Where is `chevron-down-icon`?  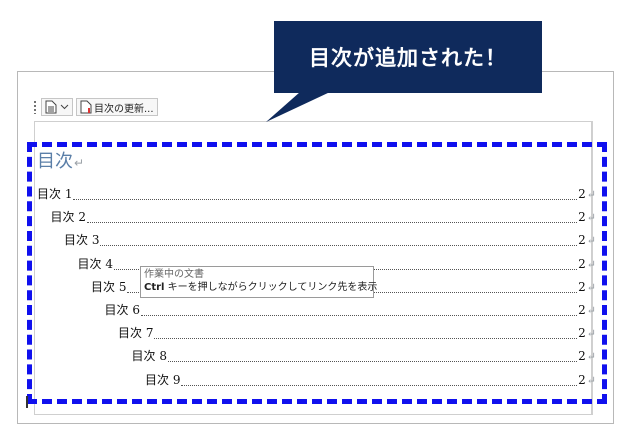 chevron-down-icon is located at coordinates (64, 107).